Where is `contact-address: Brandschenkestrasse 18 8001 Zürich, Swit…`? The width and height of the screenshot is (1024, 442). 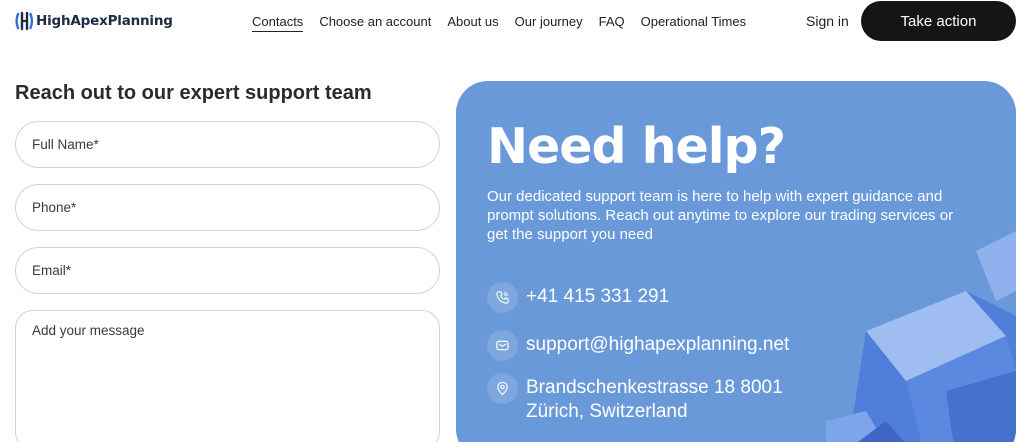 contact-address: Brandschenkestrasse 18 8001 Zürich, Swit… is located at coordinates (635, 398).